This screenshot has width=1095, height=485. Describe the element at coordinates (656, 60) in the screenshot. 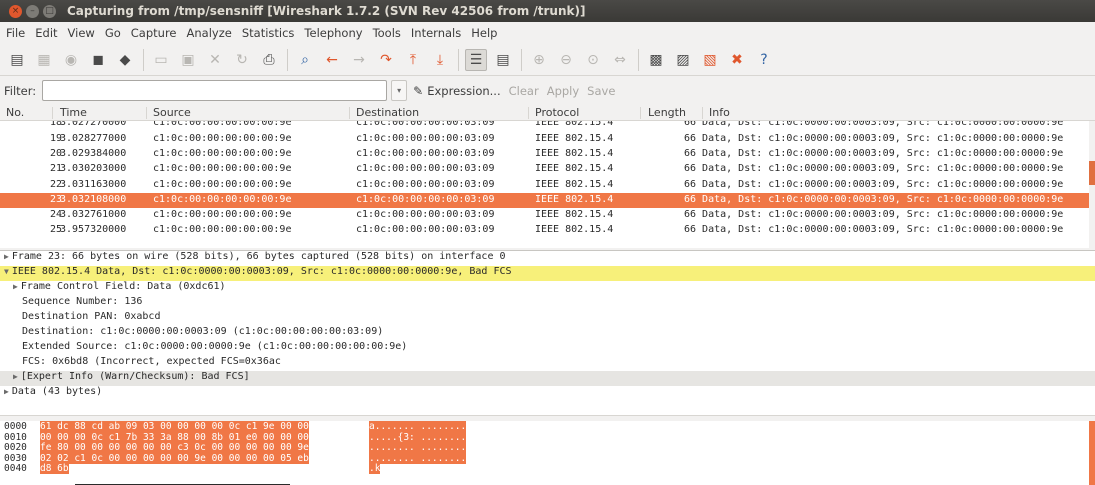

I see `capture-filters-icon: ▩` at that location.